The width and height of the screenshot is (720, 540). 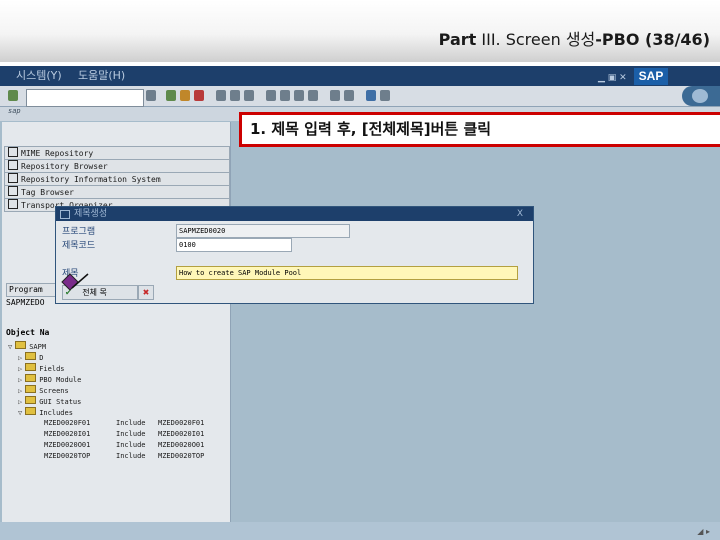 I want to click on program-name-field: SAPMZEDO, so click(x=25, y=302).